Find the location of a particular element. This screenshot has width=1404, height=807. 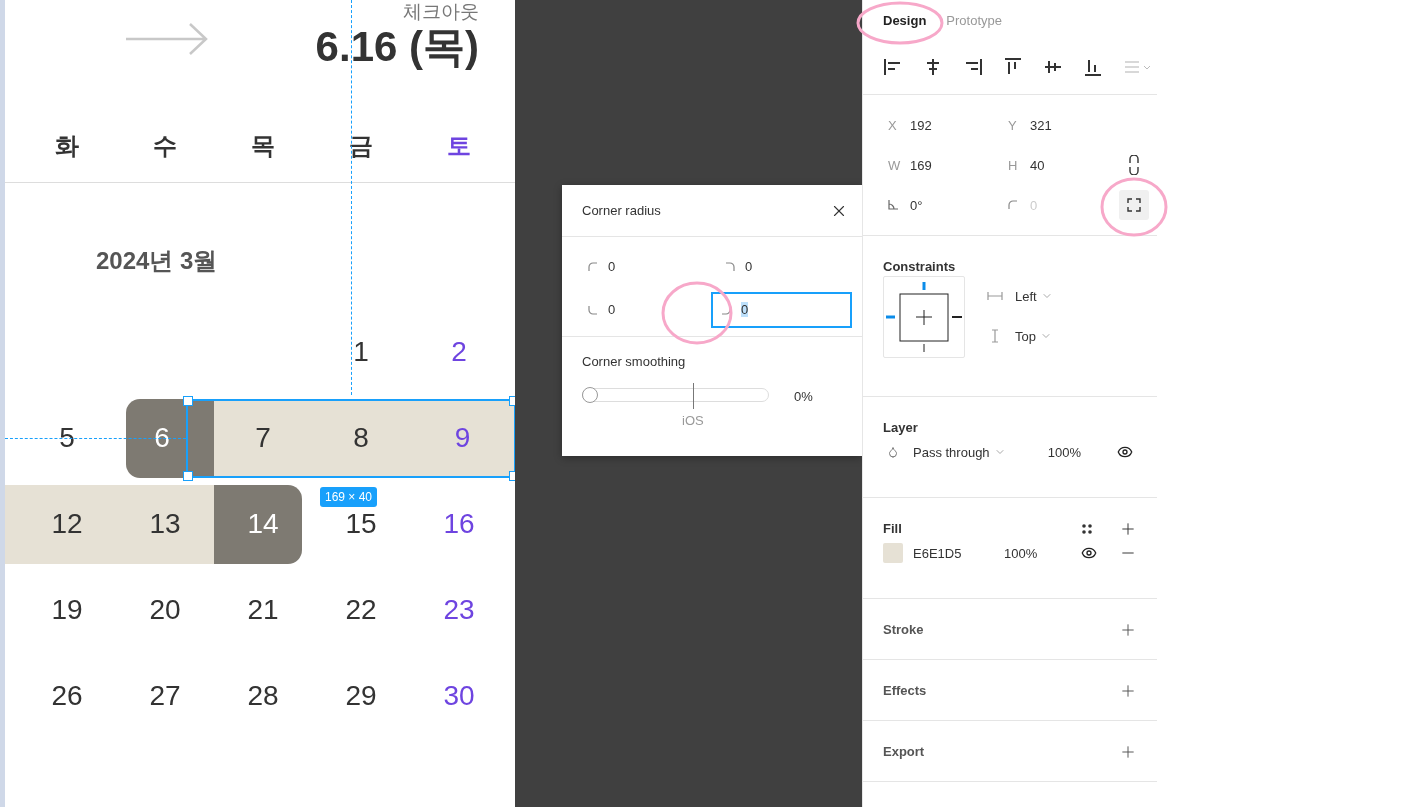

vertical-constraint-dropdown: Top is located at coordinates (1033, 336).